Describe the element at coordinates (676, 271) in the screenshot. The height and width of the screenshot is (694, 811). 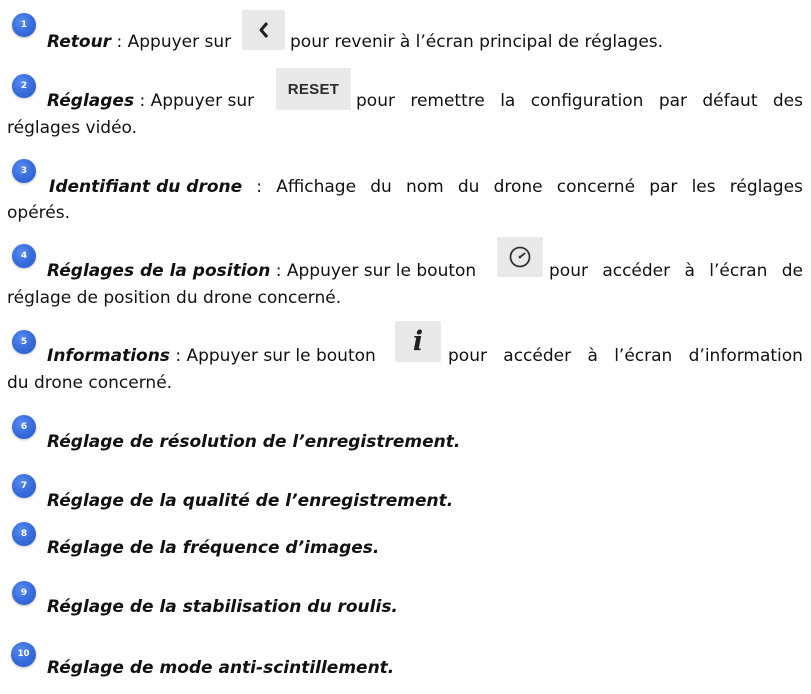
I see `item-text-after: pour accéder à l’écran de` at that location.